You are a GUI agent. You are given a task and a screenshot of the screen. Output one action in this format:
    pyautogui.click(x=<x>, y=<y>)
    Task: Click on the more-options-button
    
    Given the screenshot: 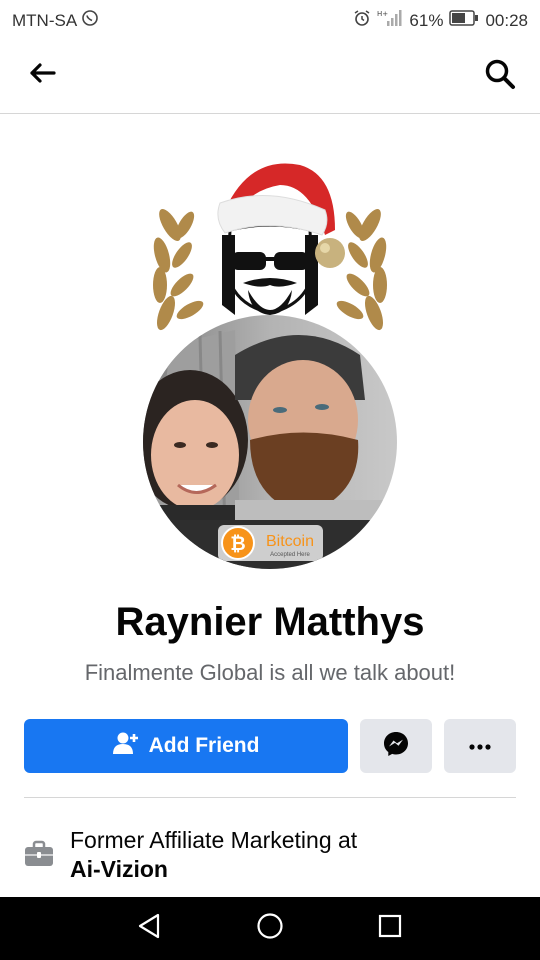 What is the action you would take?
    pyautogui.click(x=480, y=746)
    